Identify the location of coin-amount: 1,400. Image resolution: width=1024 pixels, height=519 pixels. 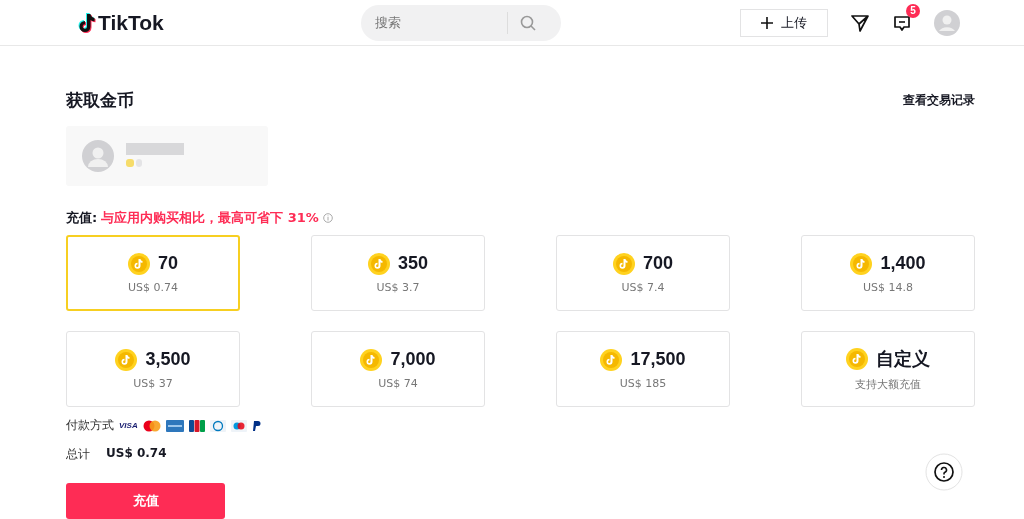
(903, 263).